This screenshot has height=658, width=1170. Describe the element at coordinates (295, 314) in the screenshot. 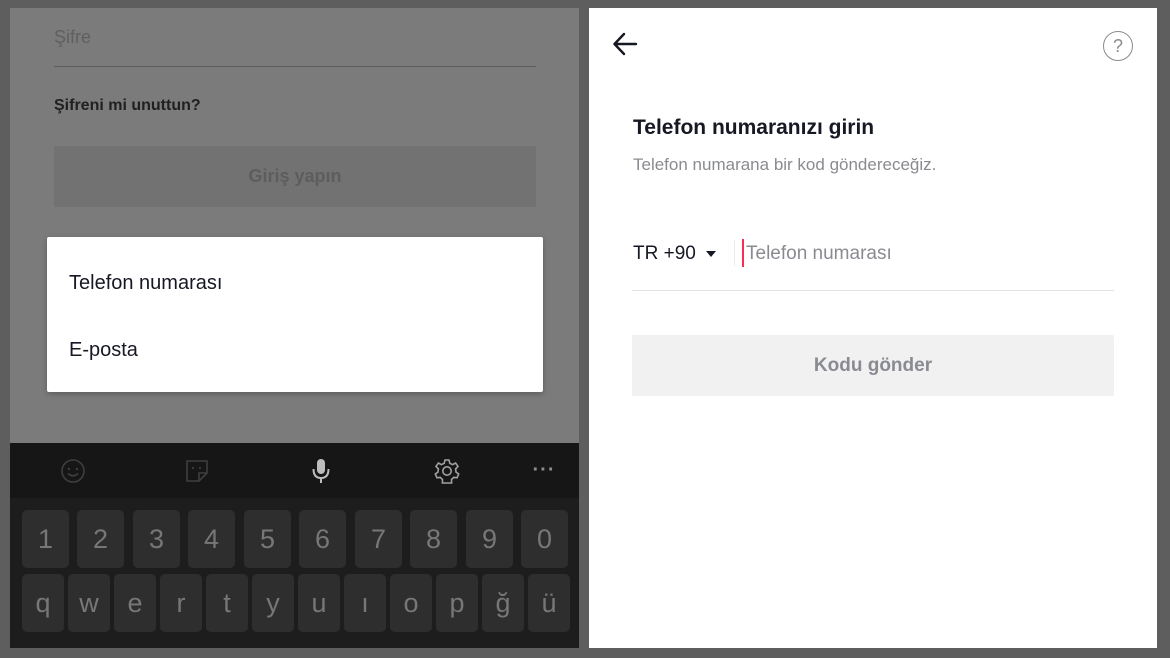

I see `login-method-menu: Telefon numarası E-posta` at that location.